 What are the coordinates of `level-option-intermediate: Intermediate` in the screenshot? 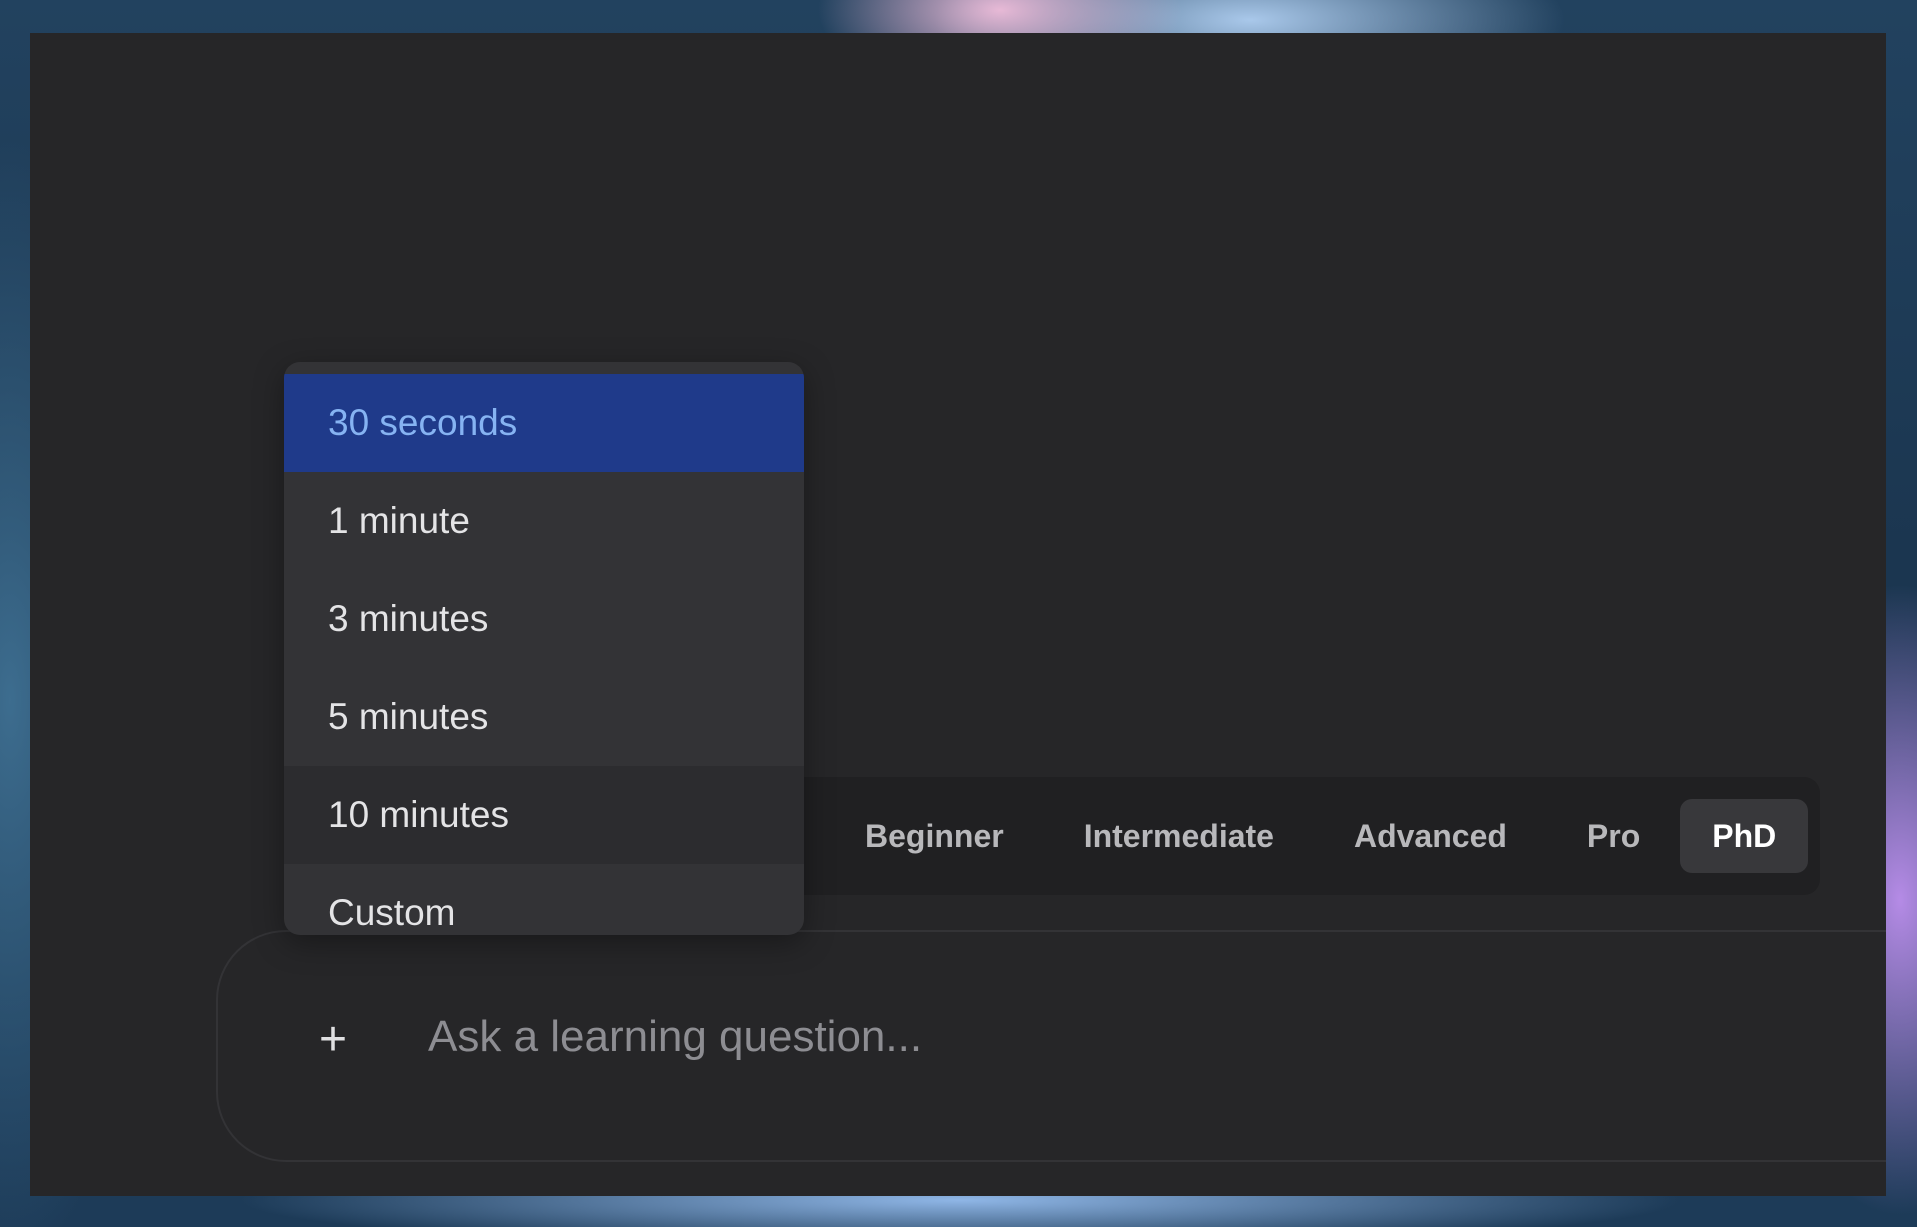 It's located at (1179, 836).